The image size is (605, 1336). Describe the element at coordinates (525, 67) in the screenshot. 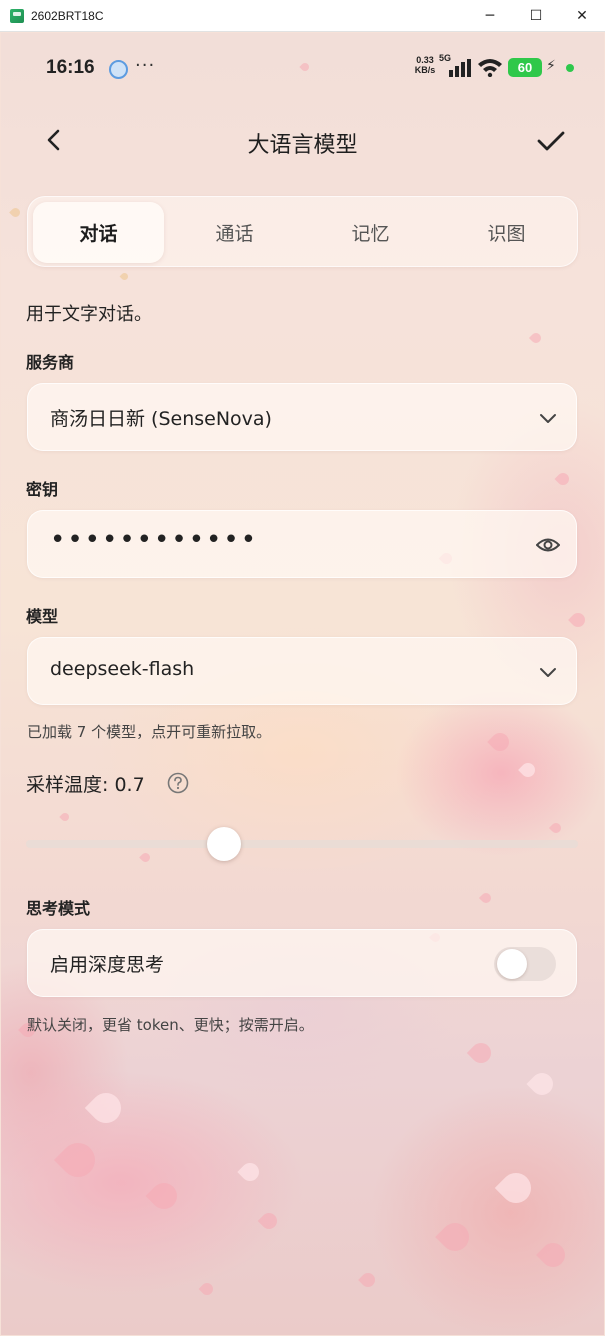

I see `battery-indicator: 60` at that location.